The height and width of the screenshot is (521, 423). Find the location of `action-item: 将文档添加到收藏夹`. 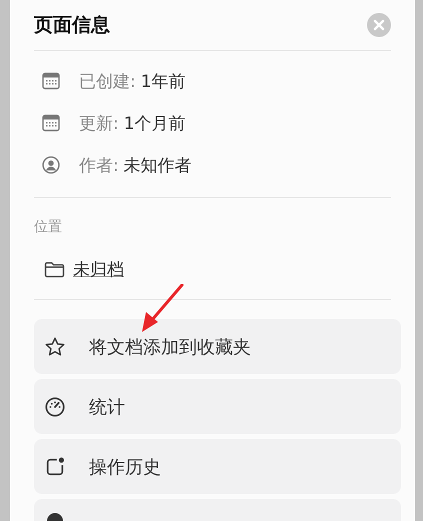

action-item: 将文档添加到收藏夹 is located at coordinates (217, 346).